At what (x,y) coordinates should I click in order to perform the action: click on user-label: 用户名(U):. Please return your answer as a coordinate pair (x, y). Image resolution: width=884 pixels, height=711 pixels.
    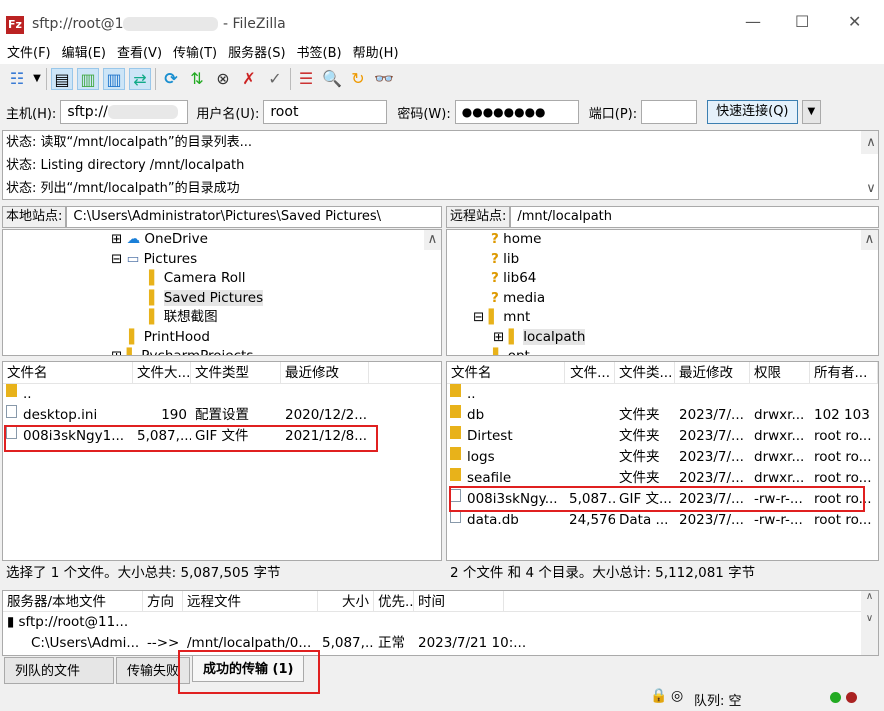
    Looking at the image, I should click on (228, 114).